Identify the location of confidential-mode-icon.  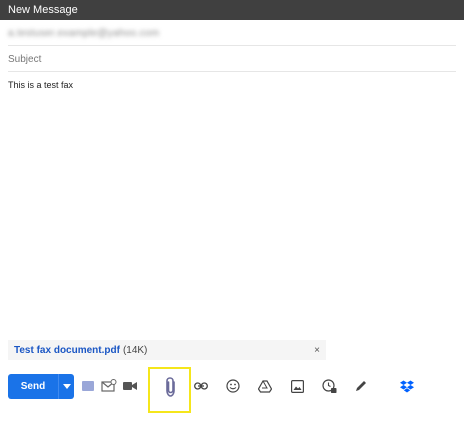
(109, 385).